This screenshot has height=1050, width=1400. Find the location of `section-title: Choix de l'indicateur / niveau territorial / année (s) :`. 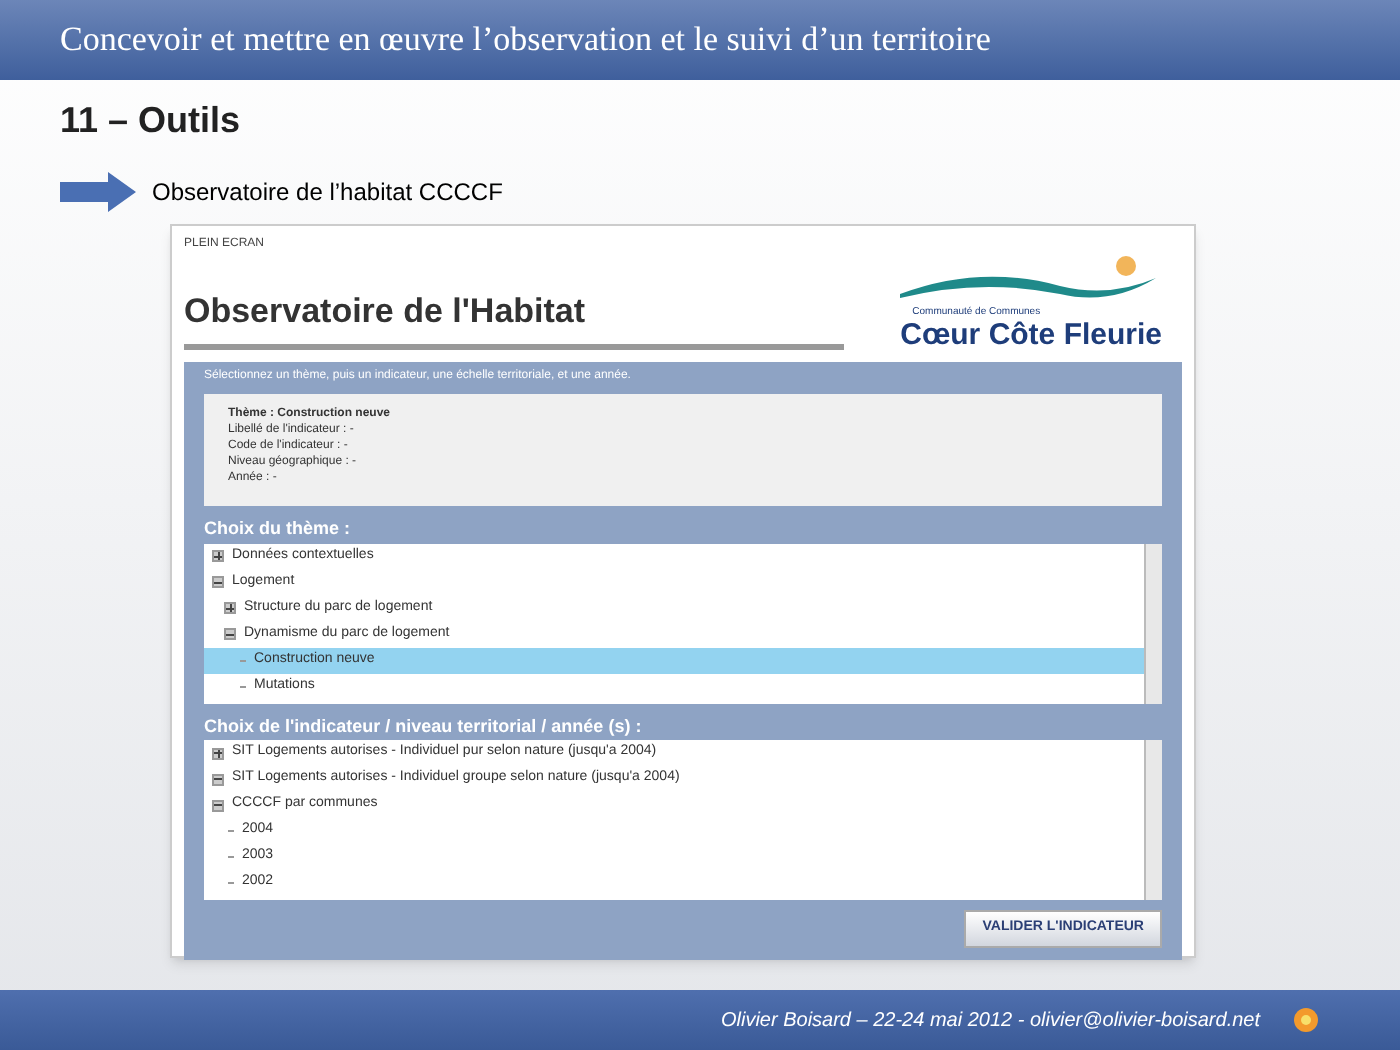

section-title: Choix de l'indicateur / niveau territorial / année (s) : is located at coordinates (423, 726).